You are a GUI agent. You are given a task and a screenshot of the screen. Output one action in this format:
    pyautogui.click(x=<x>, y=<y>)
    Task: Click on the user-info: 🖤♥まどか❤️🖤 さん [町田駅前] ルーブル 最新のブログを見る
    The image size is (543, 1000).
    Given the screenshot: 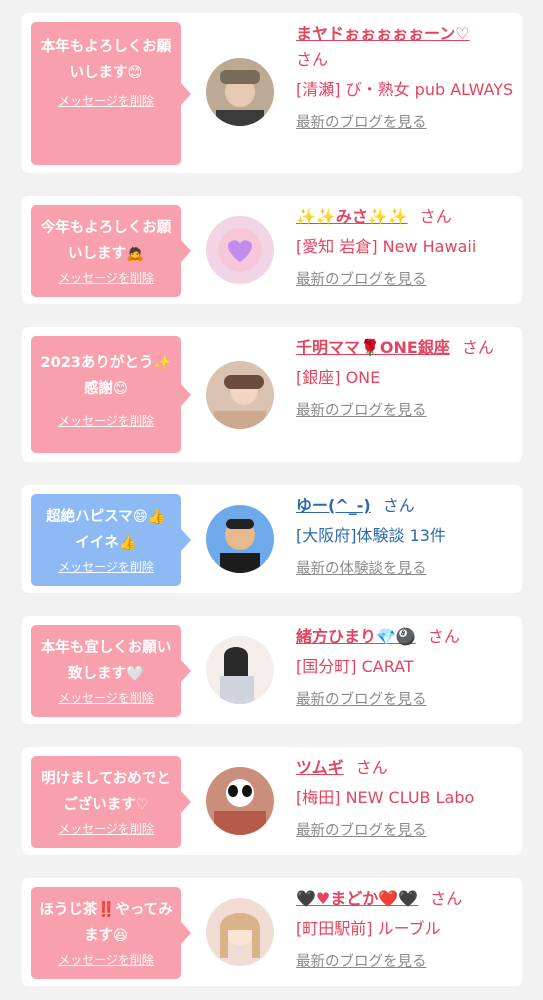 What is the action you would take?
    pyautogui.click(x=405, y=928)
    